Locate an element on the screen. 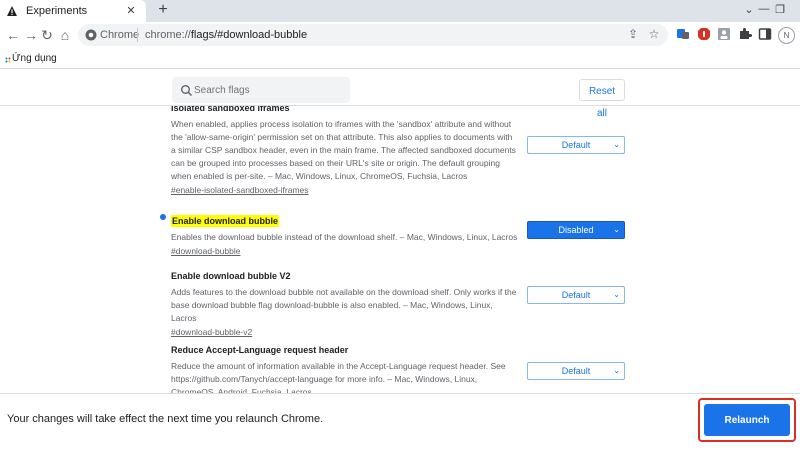  share-icon: ⇪ is located at coordinates (633, 34).